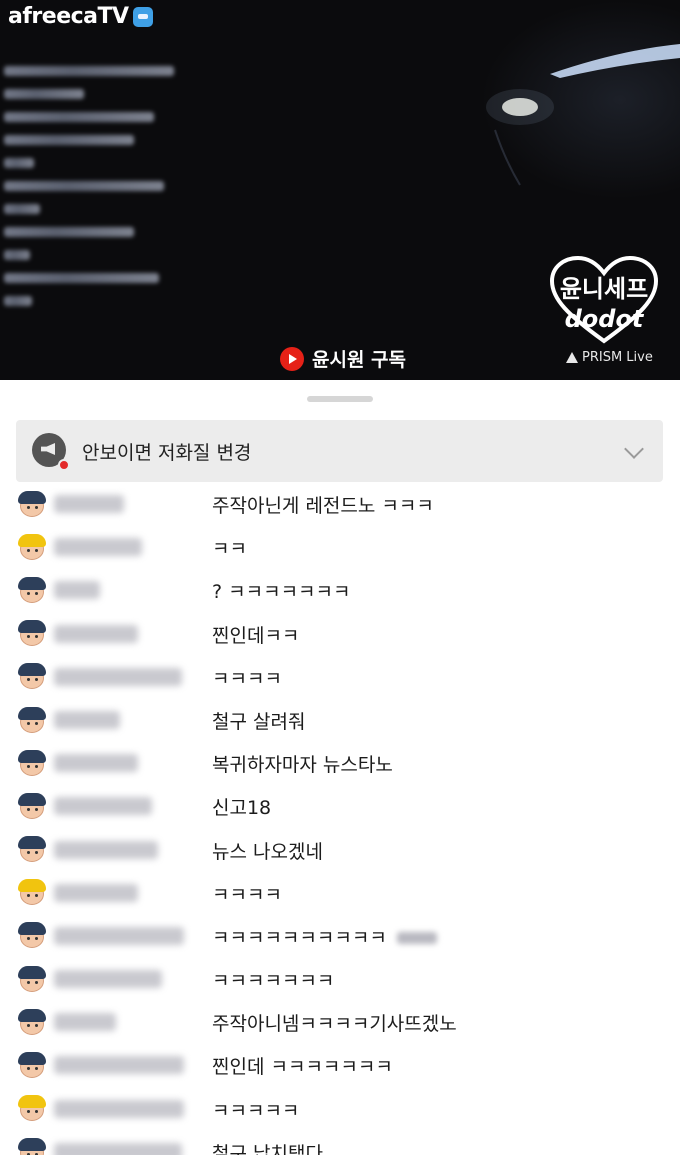 This screenshot has height=1155, width=680. I want to click on chat-message-row: 주작아니넴ㅋㅋㅋㅋ기사뜨겠노, so click(341, 1021).